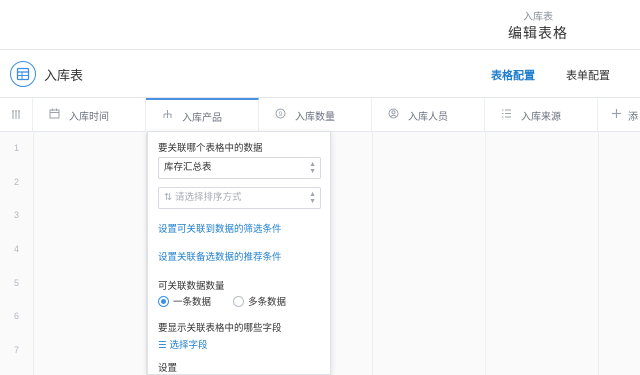  What do you see at coordinates (393, 115) in the screenshot?
I see `person-icon` at bounding box center [393, 115].